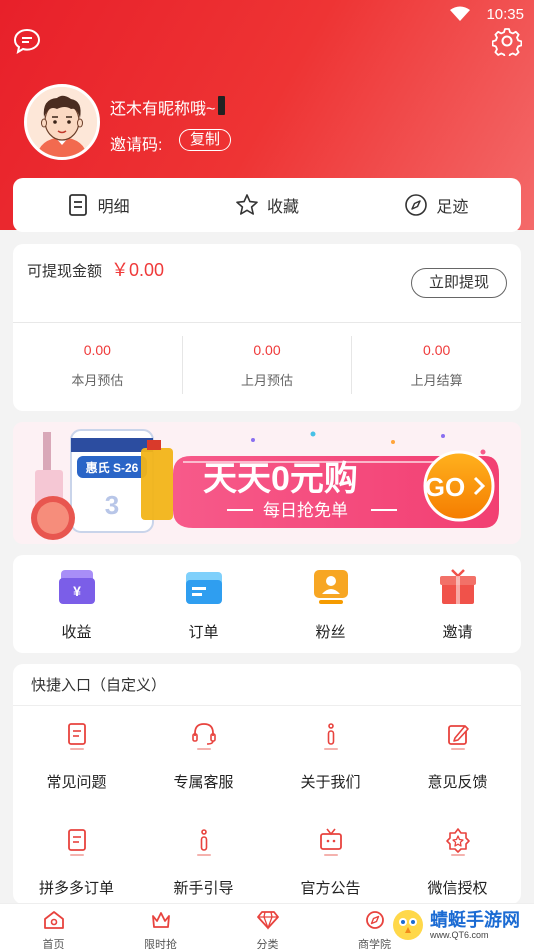  I want to click on diamond-icon, so click(267, 920).